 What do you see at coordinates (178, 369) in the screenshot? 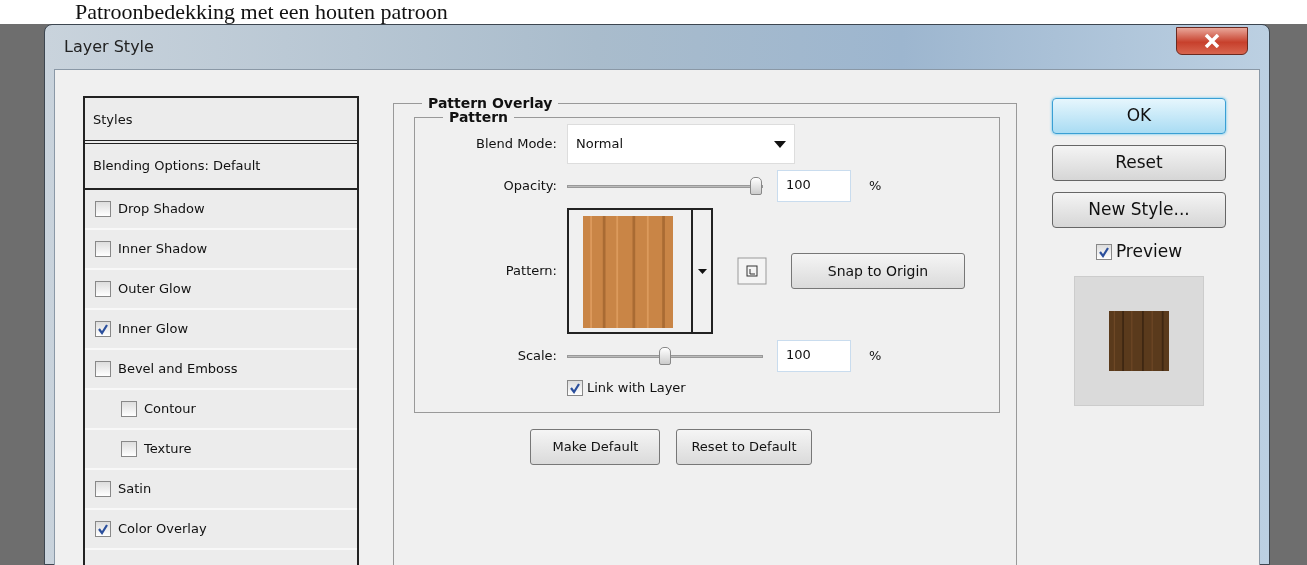
I see `checkbox-label: Bevel and Emboss` at bounding box center [178, 369].